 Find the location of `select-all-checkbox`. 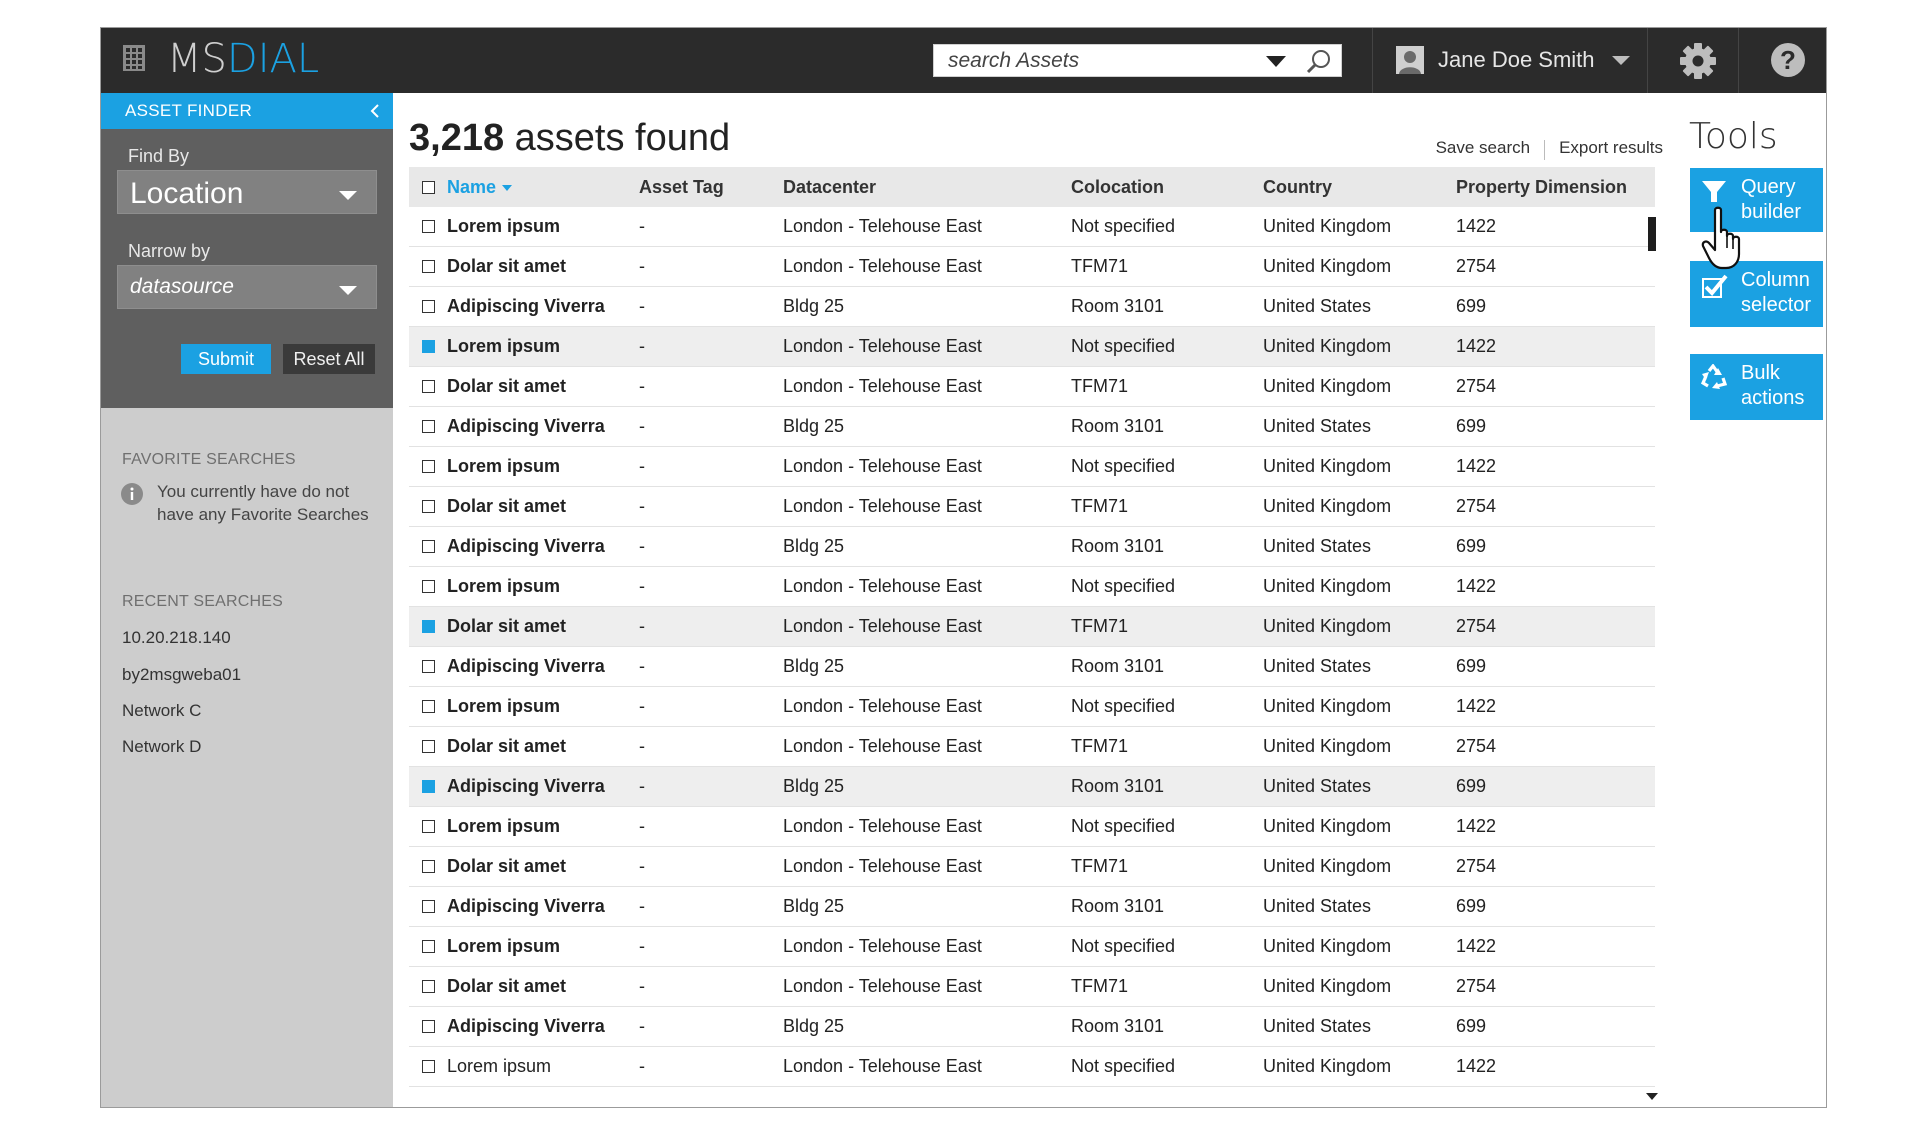

select-all-checkbox is located at coordinates (428, 187).